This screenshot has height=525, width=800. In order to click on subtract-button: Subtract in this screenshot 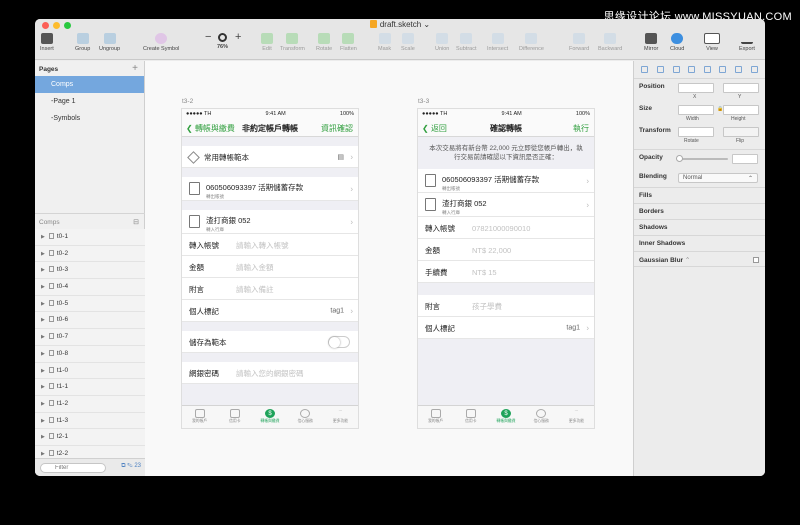, I will do `click(466, 42)`.